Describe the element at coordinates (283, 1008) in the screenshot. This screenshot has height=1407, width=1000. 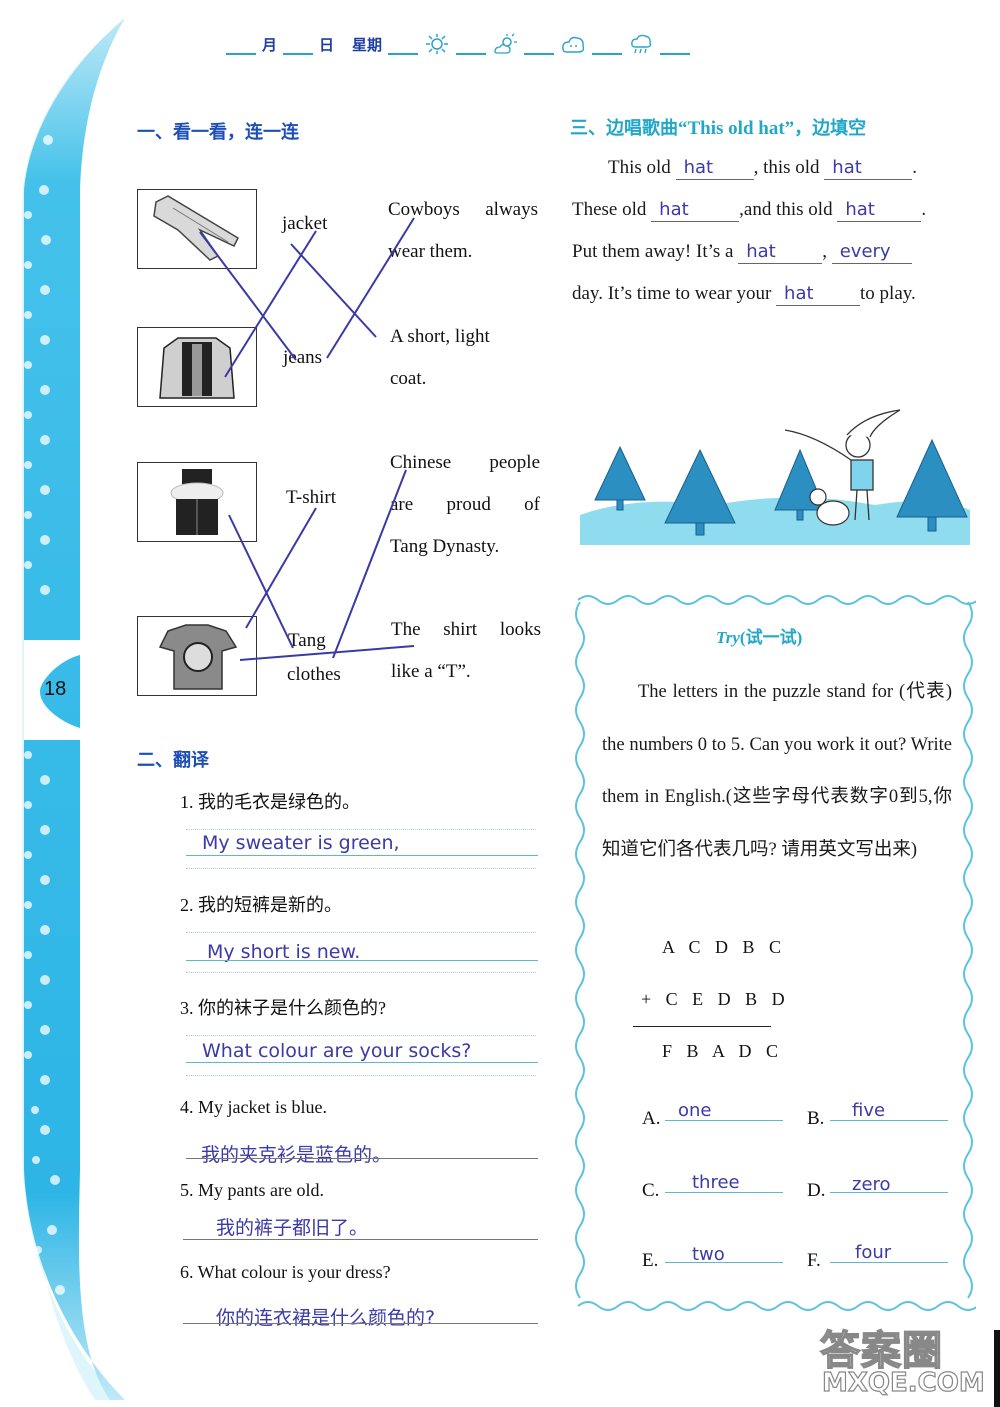
I see `translation-question-3: 3. 你的袜子是什么颜色的?` at that location.